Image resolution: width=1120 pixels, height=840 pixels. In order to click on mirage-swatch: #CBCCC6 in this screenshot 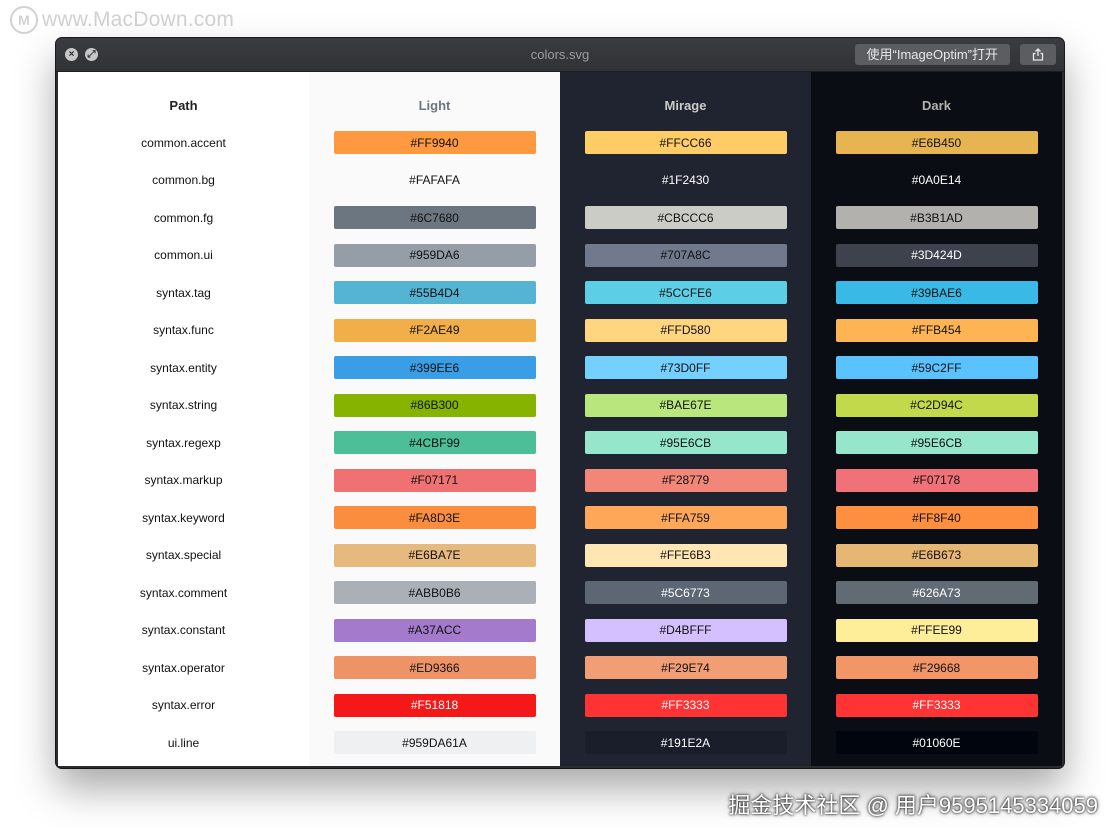, I will do `click(685, 218)`.